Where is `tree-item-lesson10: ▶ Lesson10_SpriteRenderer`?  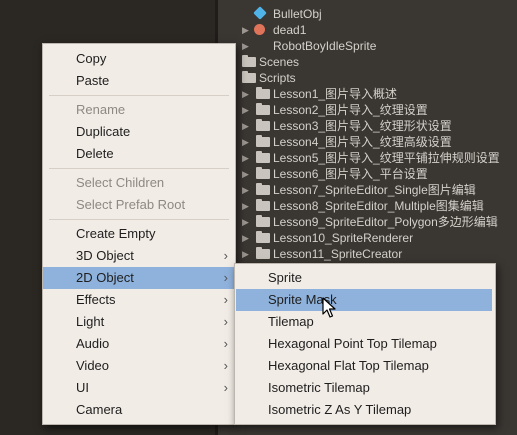 tree-item-lesson10: ▶ Lesson10_SpriteRenderer is located at coordinates (367, 238).